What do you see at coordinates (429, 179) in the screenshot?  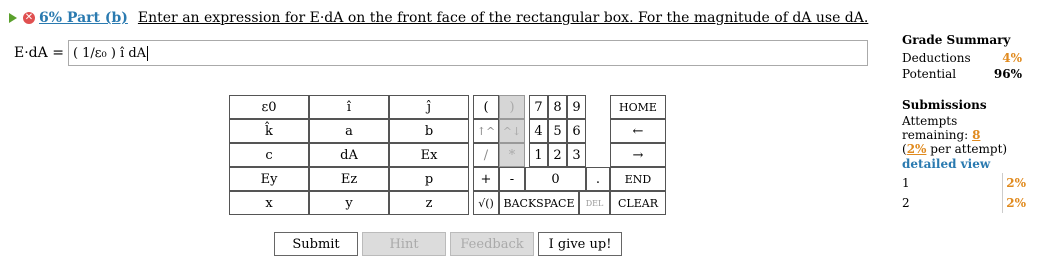 I see `key-p: p` at bounding box center [429, 179].